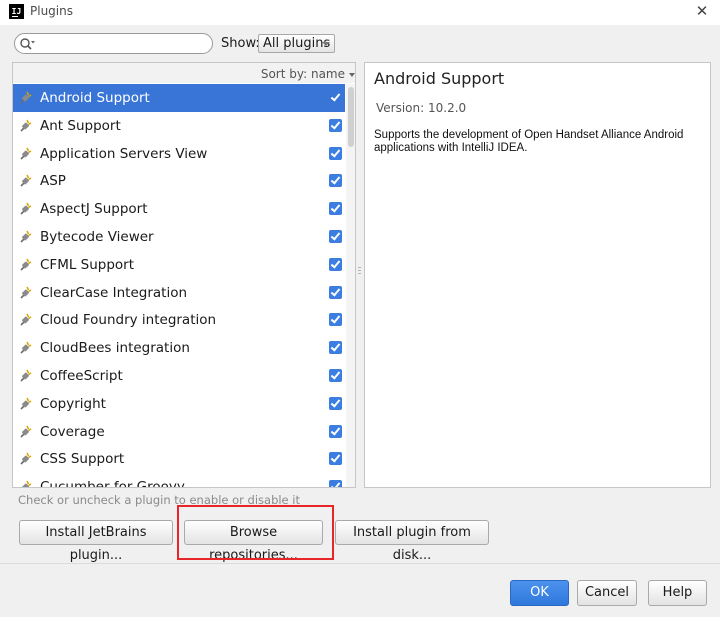 This screenshot has width=720, height=617. Describe the element at coordinates (16, 11) in the screenshot. I see `intellij-logo-icon: IJ` at that location.